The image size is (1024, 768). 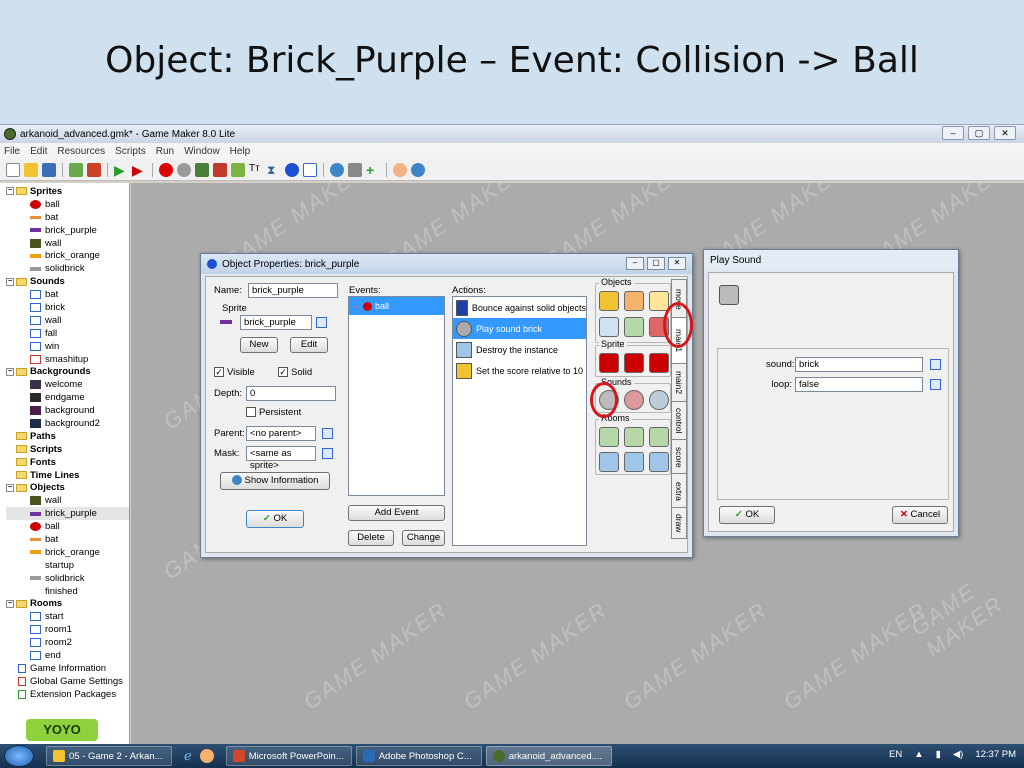 What do you see at coordinates (337, 169) in the screenshot?
I see `game-information-icon` at bounding box center [337, 169].